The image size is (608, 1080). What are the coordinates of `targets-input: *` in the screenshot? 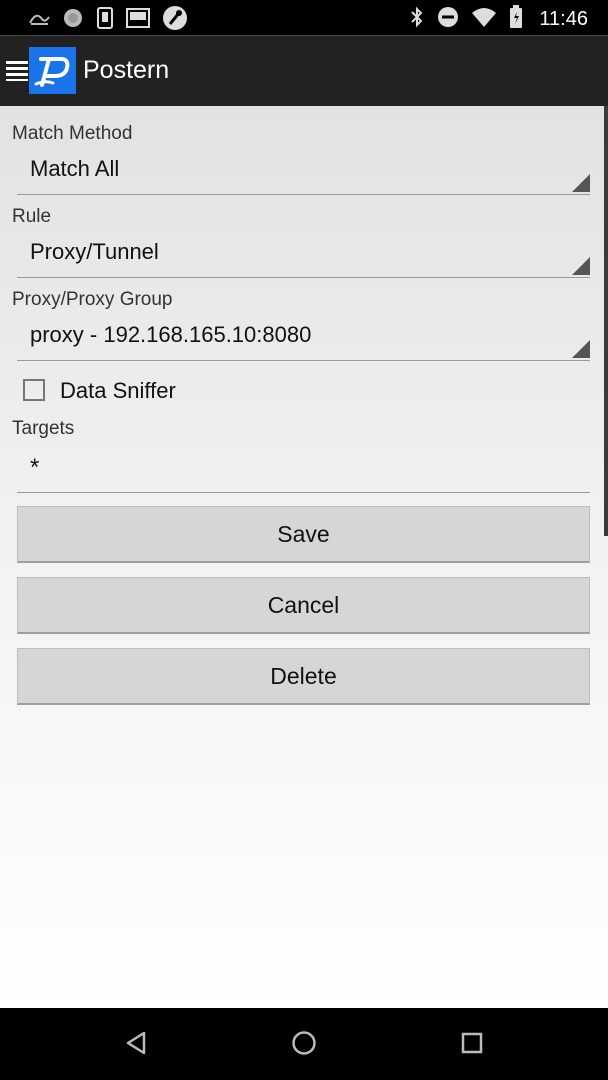 It's located at (303, 469).